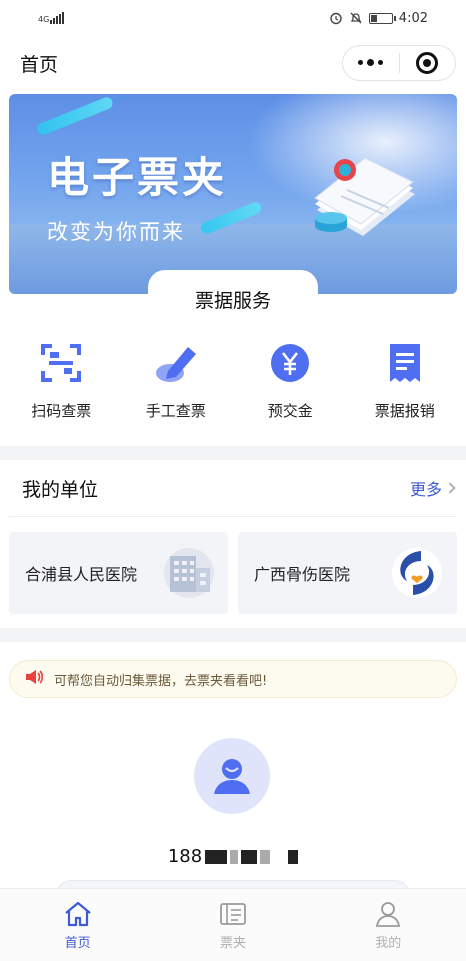  I want to click on target-close-icon, so click(427, 63).